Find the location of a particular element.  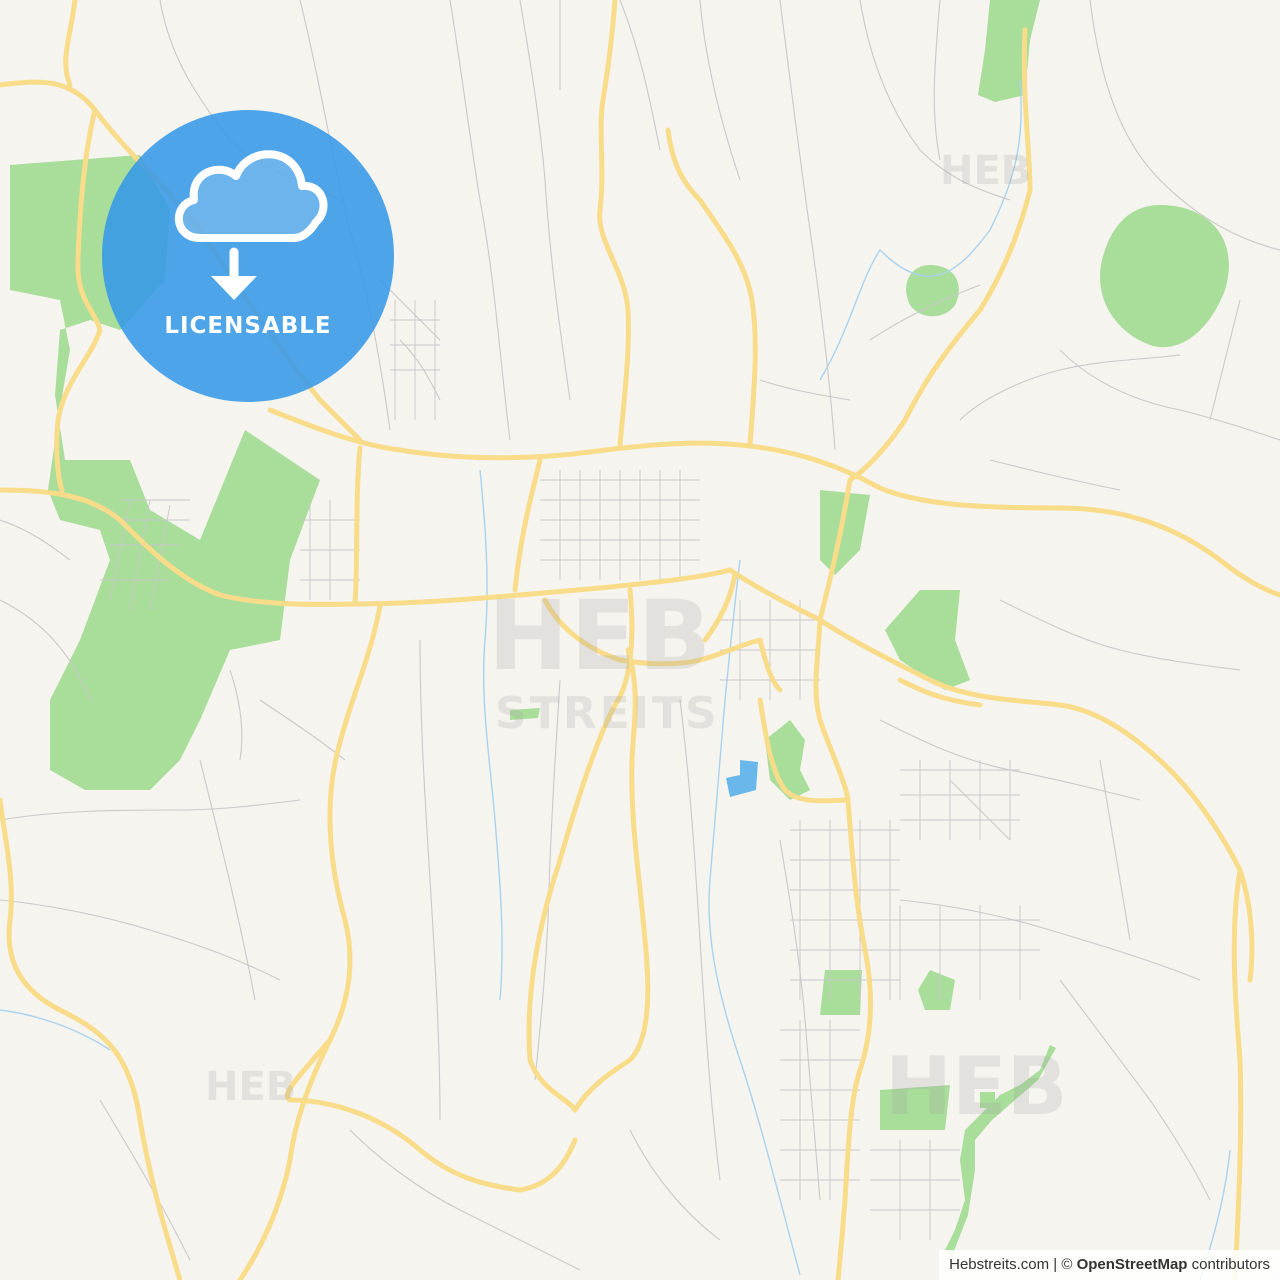

watermark-small-north: HEB is located at coordinates (986, 171).